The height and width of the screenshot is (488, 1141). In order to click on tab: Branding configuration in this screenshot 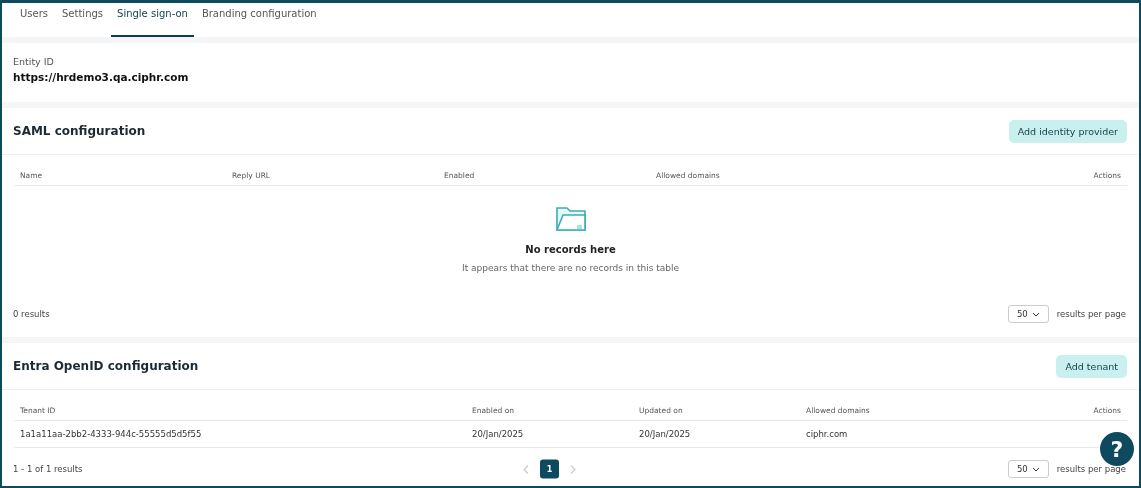, I will do `click(259, 20)`.